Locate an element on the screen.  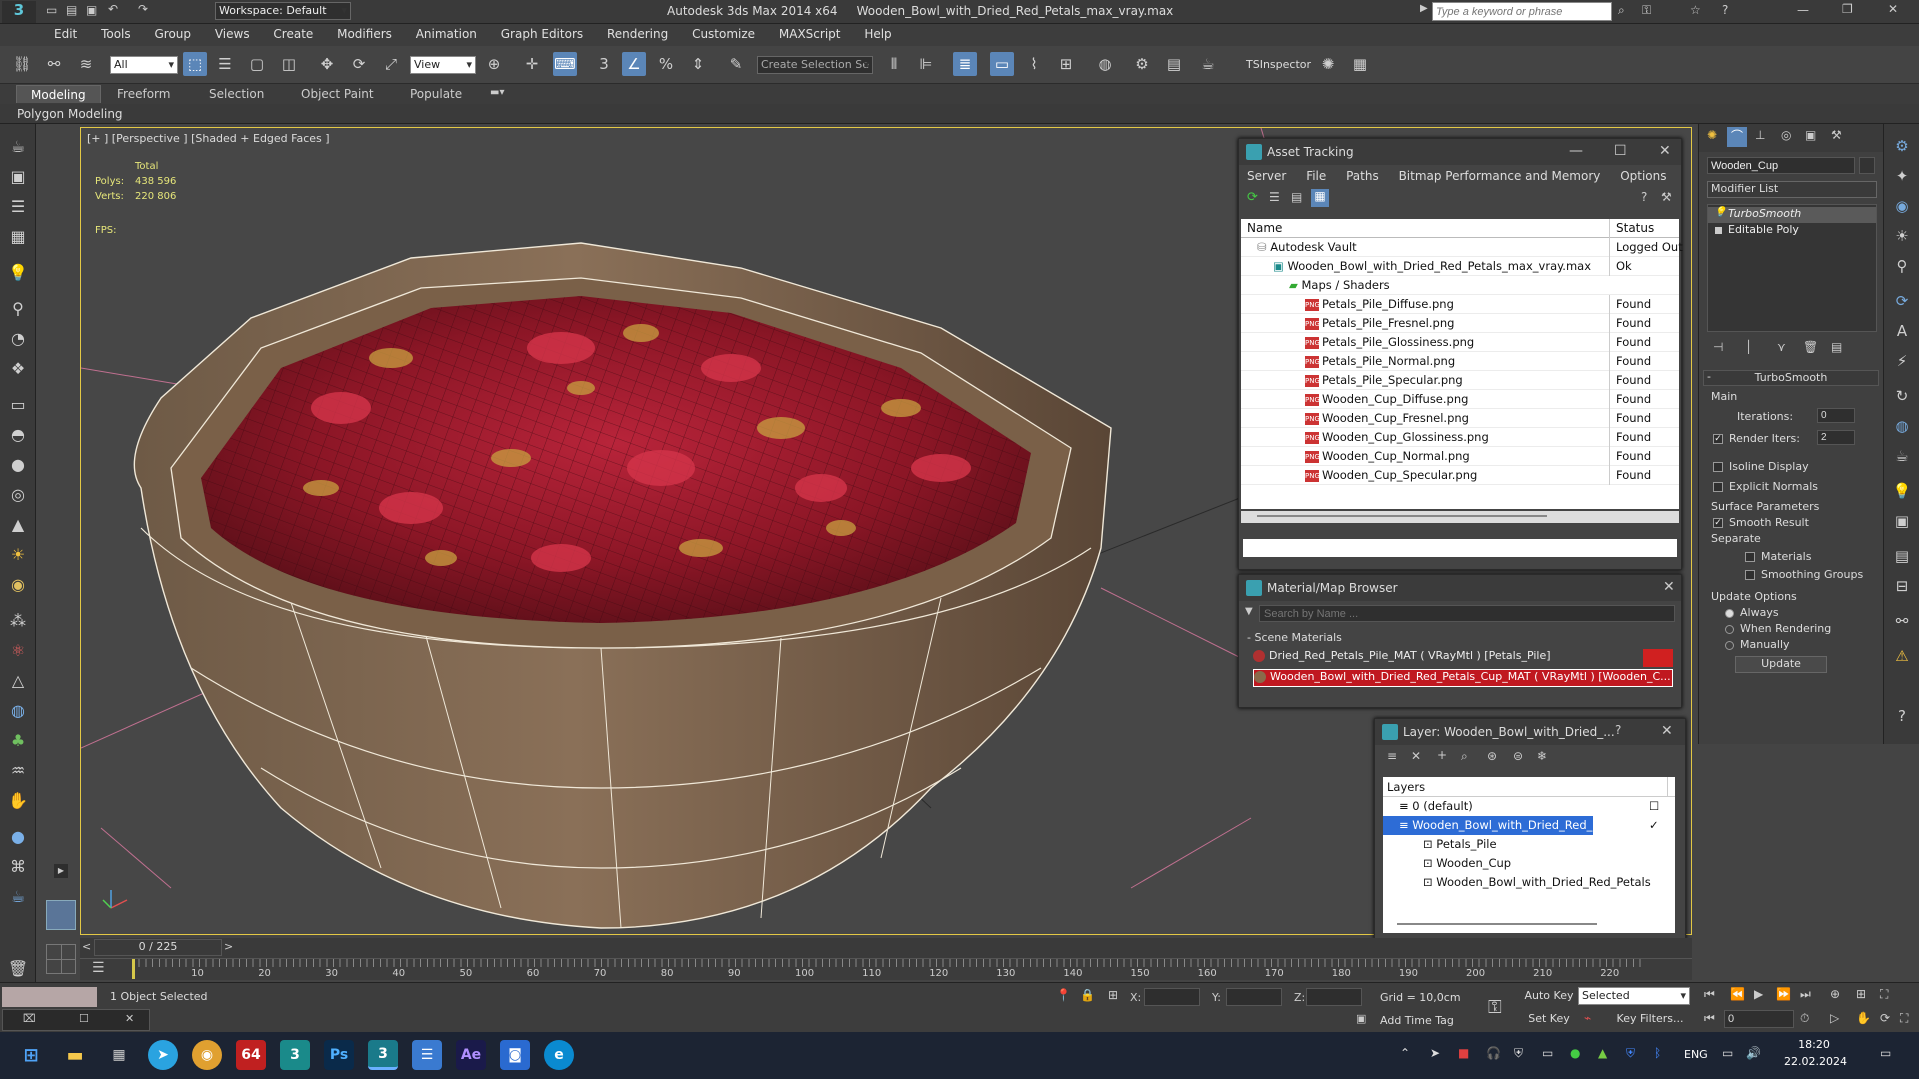
named-selection-dropdown: Create Selection Se is located at coordinates (815, 65).